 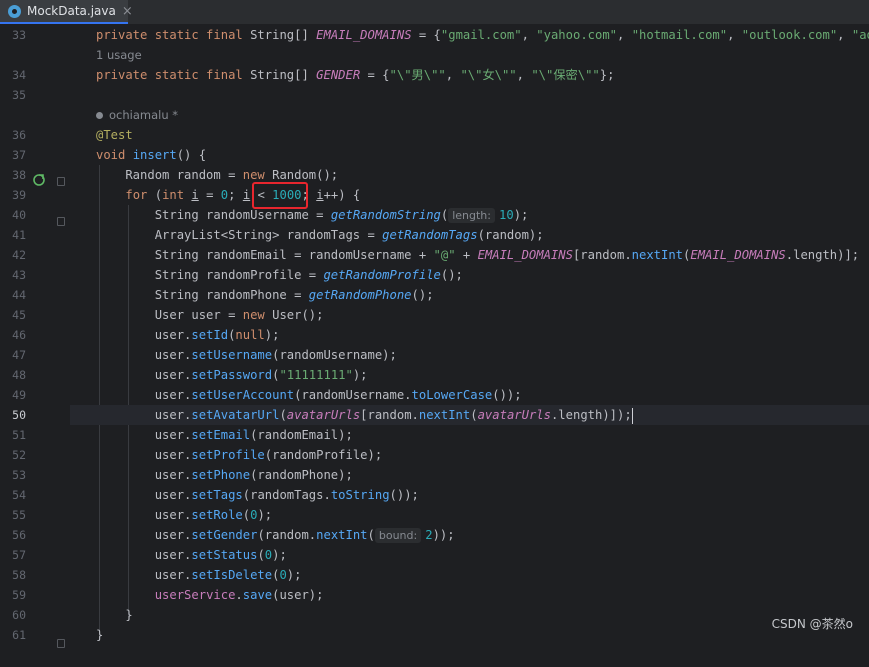 What do you see at coordinates (19, 635) in the screenshot?
I see `line-number: 61` at bounding box center [19, 635].